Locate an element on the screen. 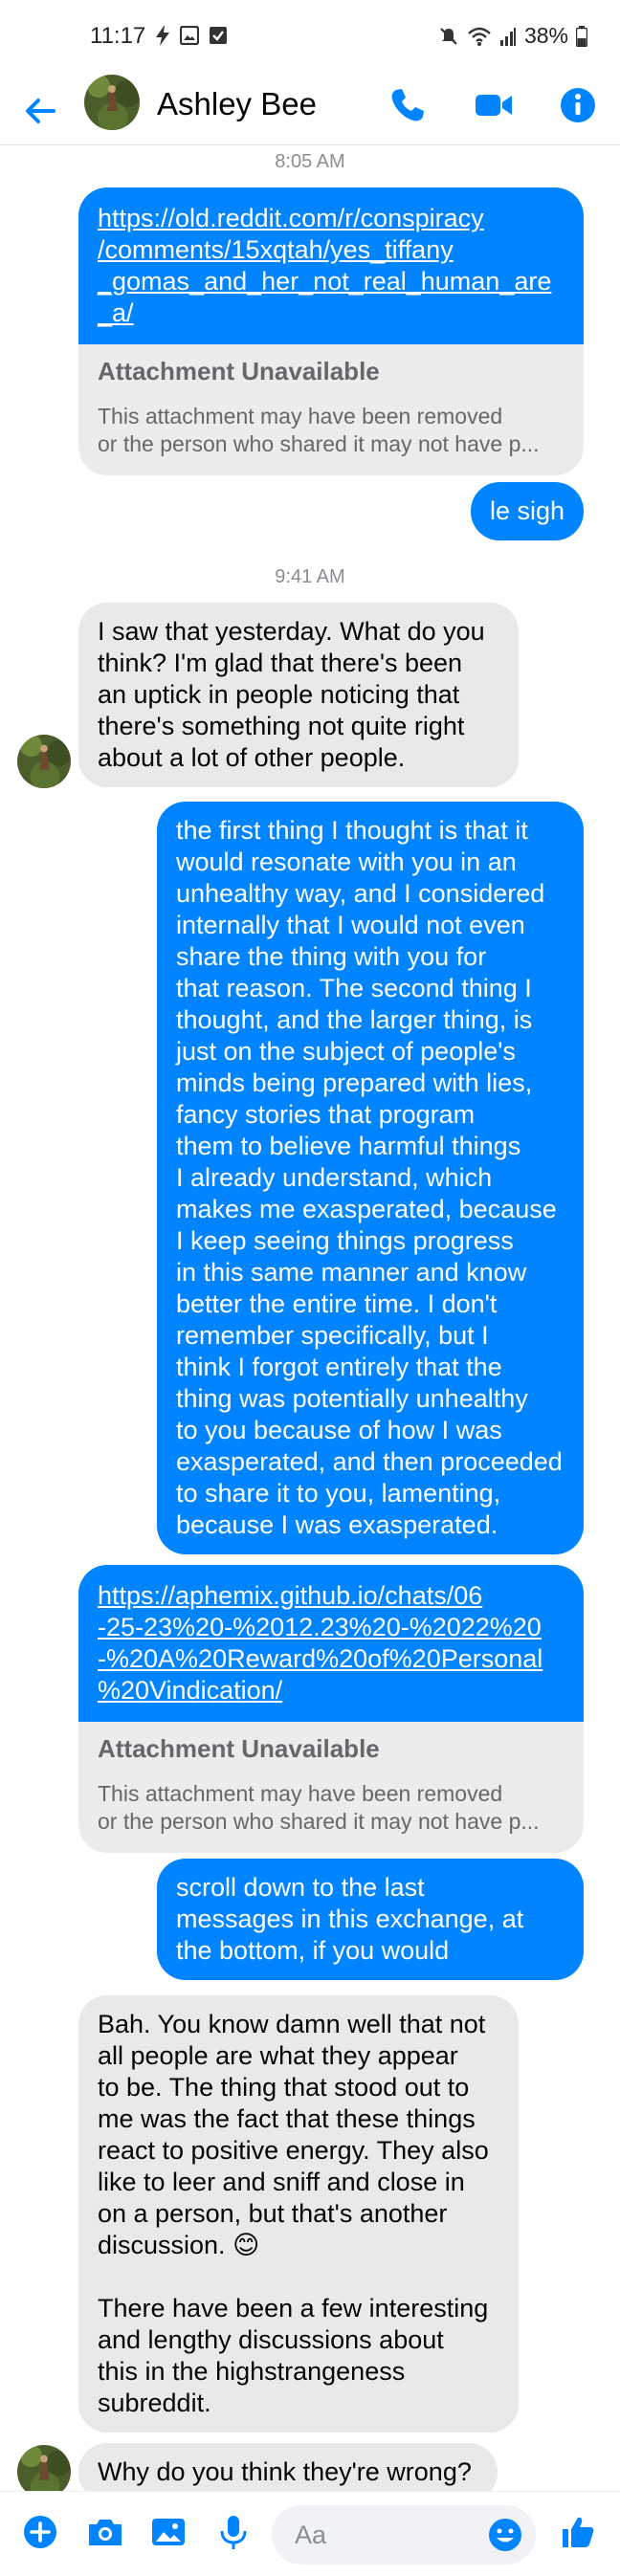 The width and height of the screenshot is (620, 2576). microphone-icon is located at coordinates (233, 2532).